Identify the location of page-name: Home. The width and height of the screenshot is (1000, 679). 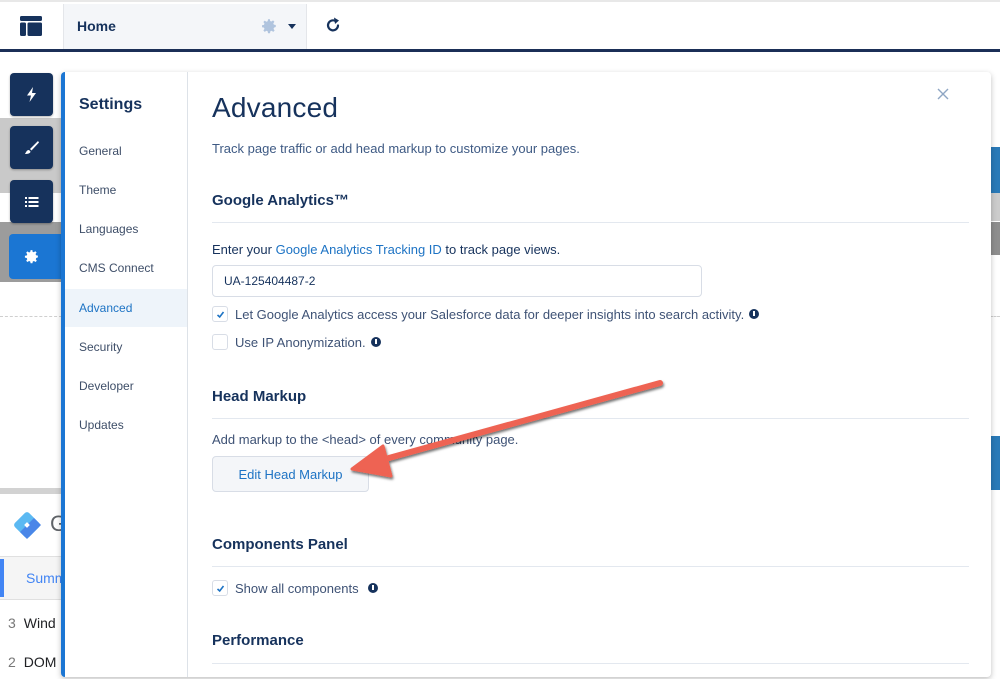
(96, 26).